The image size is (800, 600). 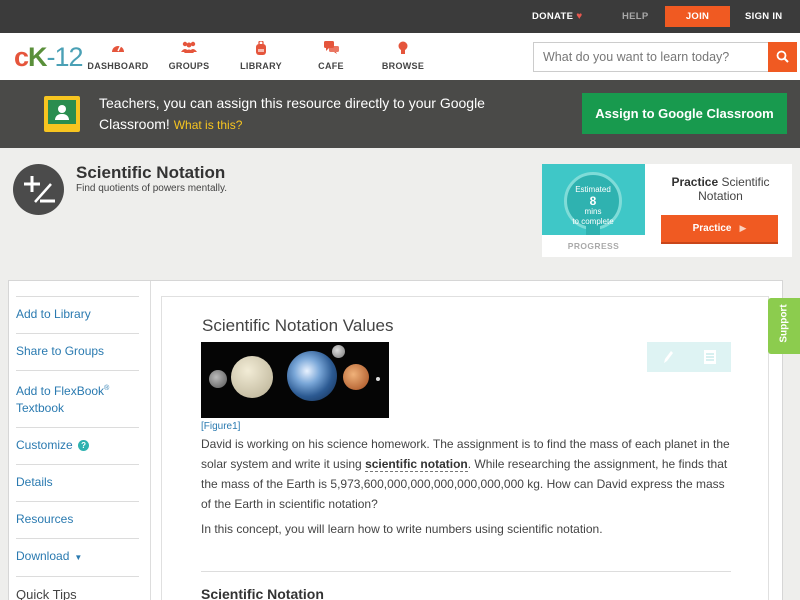 I want to click on logo-12: -12, so click(x=65, y=57).